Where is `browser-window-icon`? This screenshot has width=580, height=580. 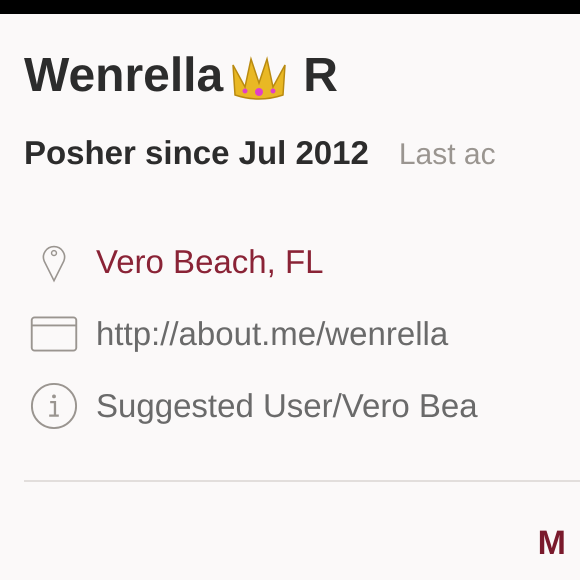
browser-window-icon is located at coordinates (54, 334).